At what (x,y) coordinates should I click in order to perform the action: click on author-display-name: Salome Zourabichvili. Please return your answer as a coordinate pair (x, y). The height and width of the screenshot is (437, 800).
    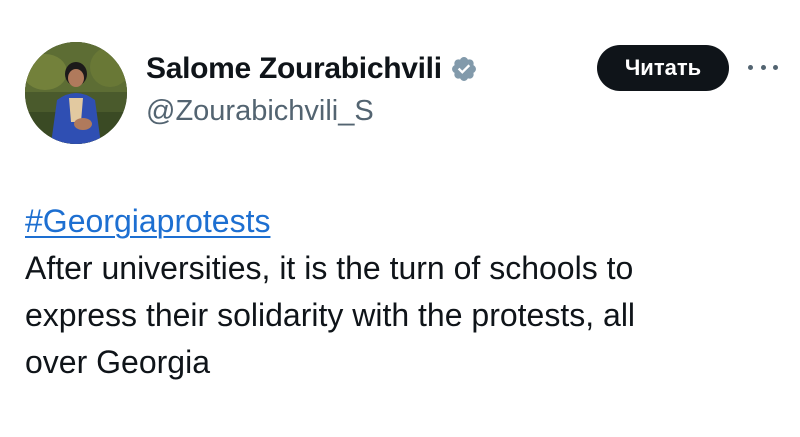
    Looking at the image, I should click on (294, 69).